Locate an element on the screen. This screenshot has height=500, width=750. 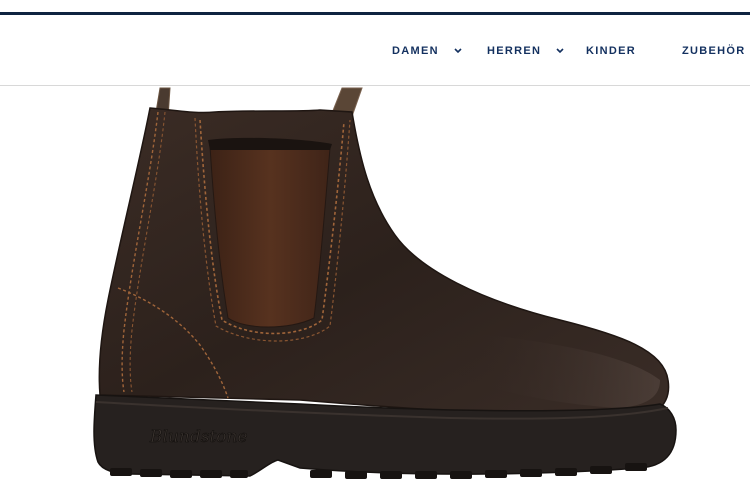
nav-item-label: DAMEN is located at coordinates (415, 51).